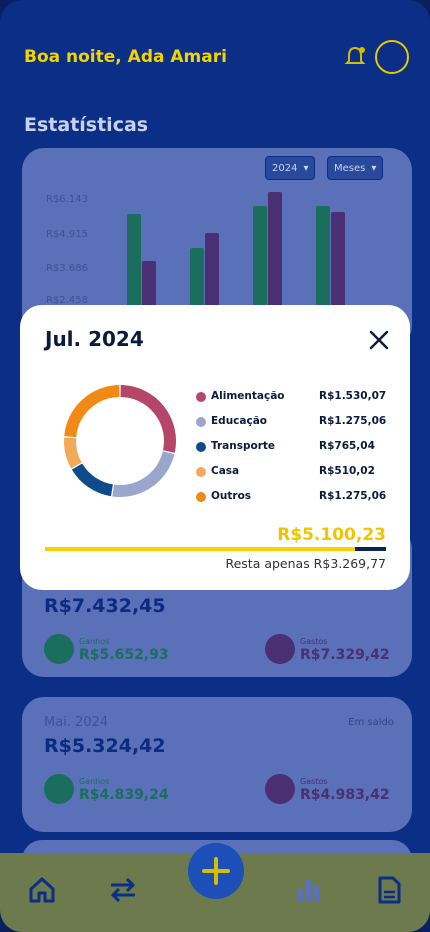  What do you see at coordinates (353, 396) in the screenshot?
I see `legend-category-value: R$1.530,07` at bounding box center [353, 396].